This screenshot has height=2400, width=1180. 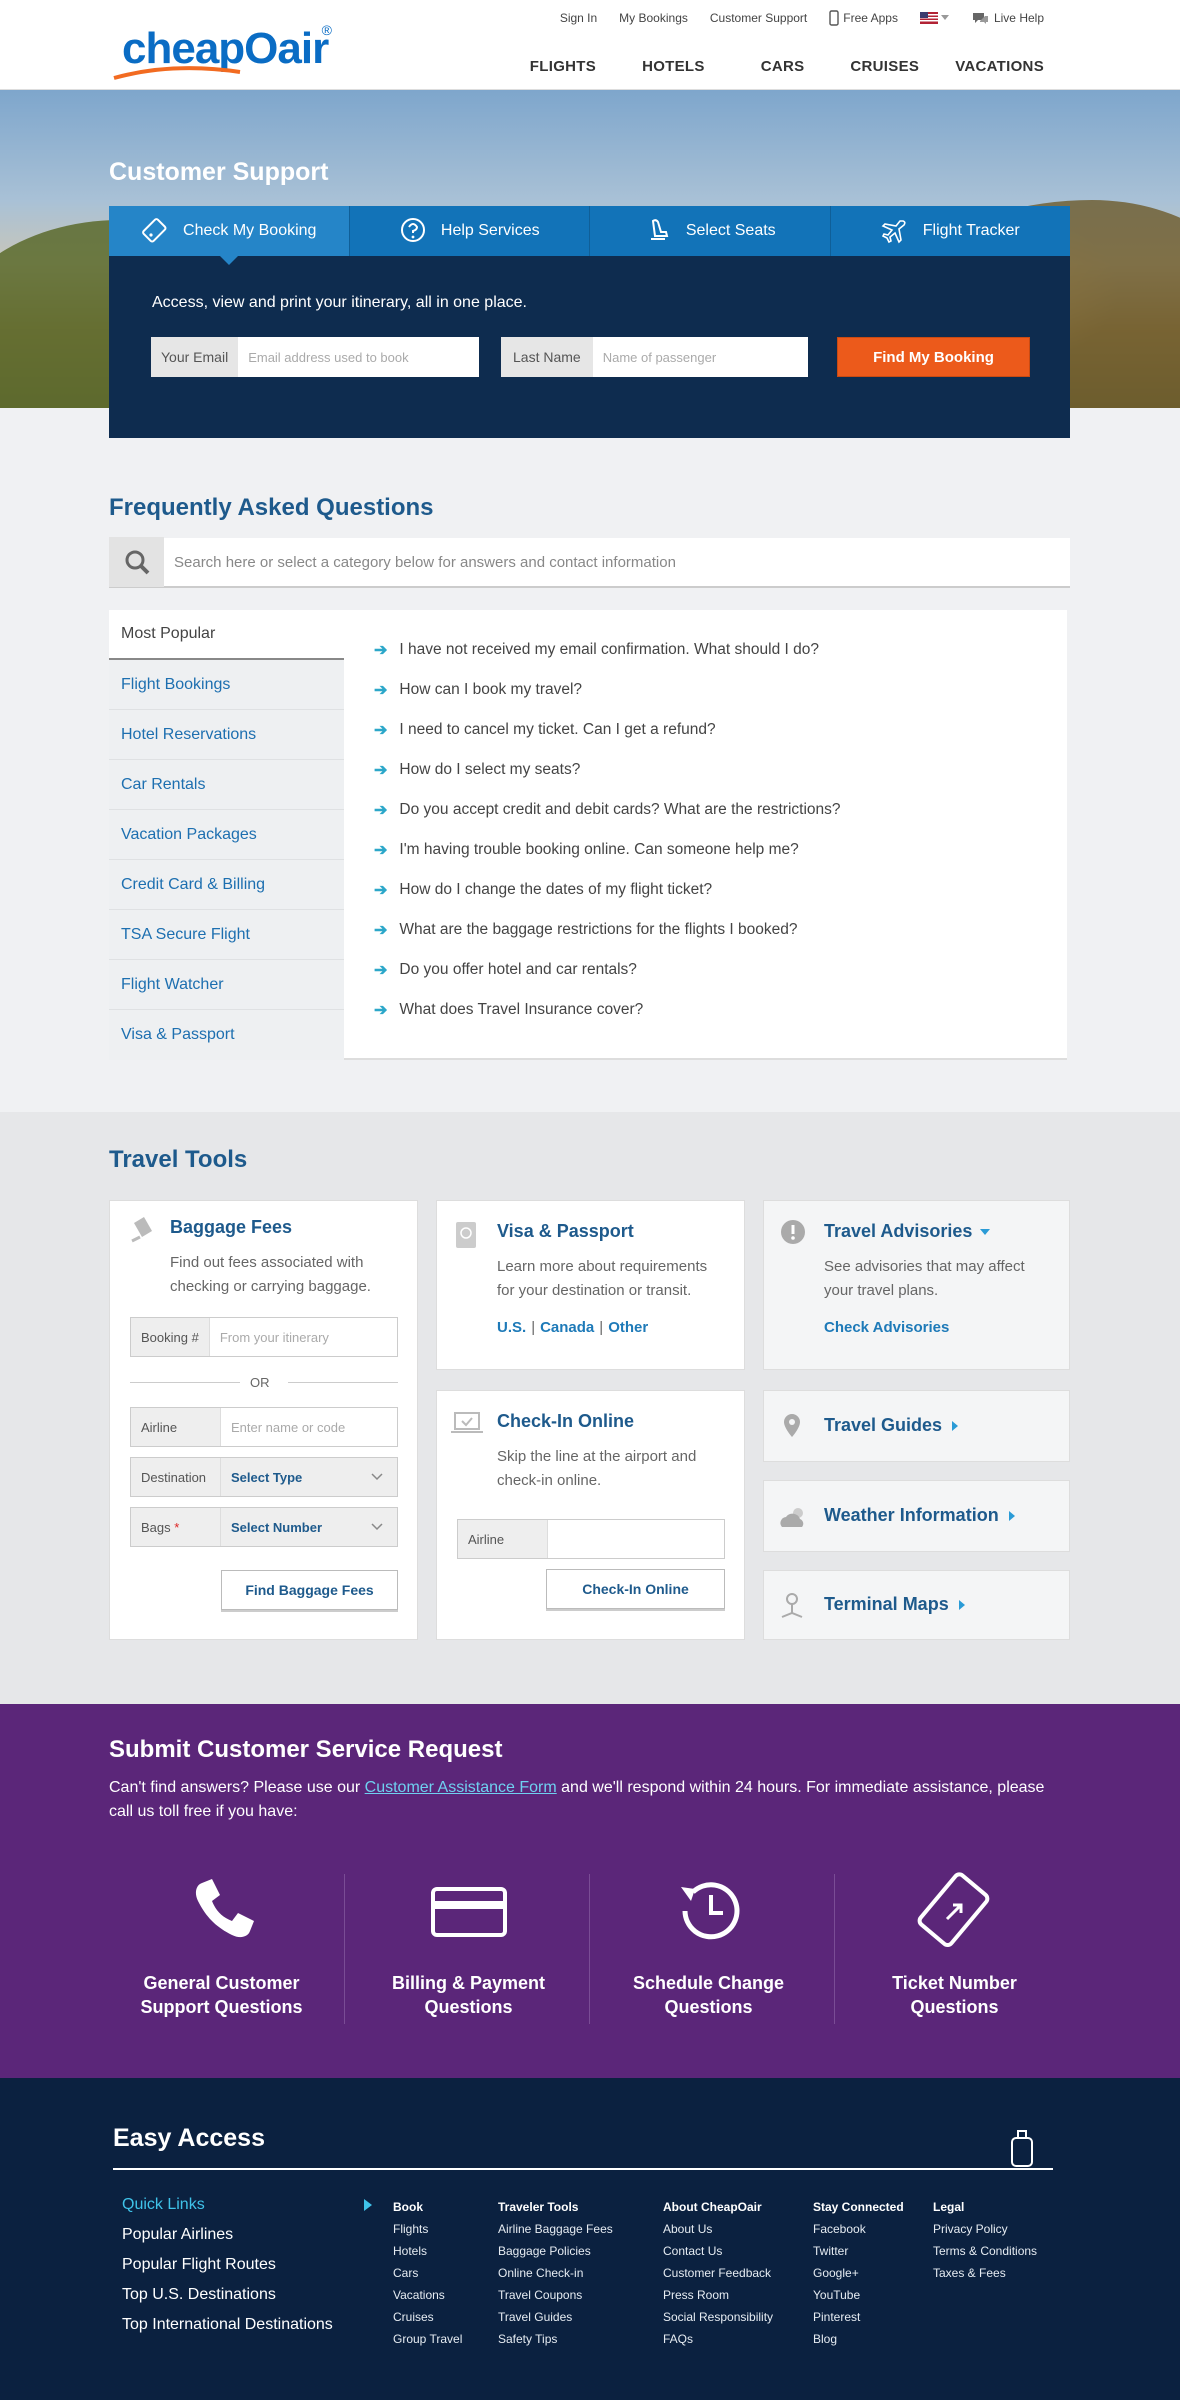 I want to click on category-vacation-packages: Vacation Packages, so click(x=226, y=835).